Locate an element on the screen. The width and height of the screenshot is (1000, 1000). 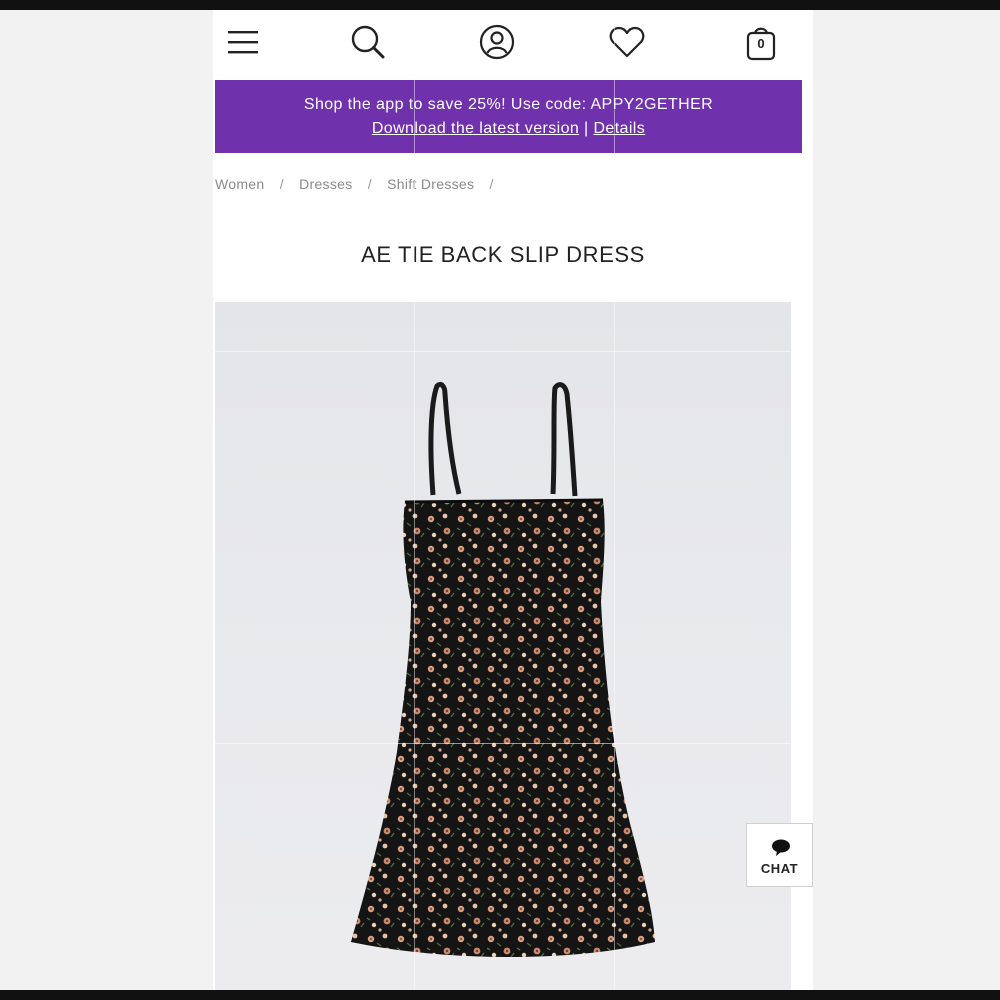
product-title: AE TIE BACK SLIP DRESS is located at coordinates (503, 254).